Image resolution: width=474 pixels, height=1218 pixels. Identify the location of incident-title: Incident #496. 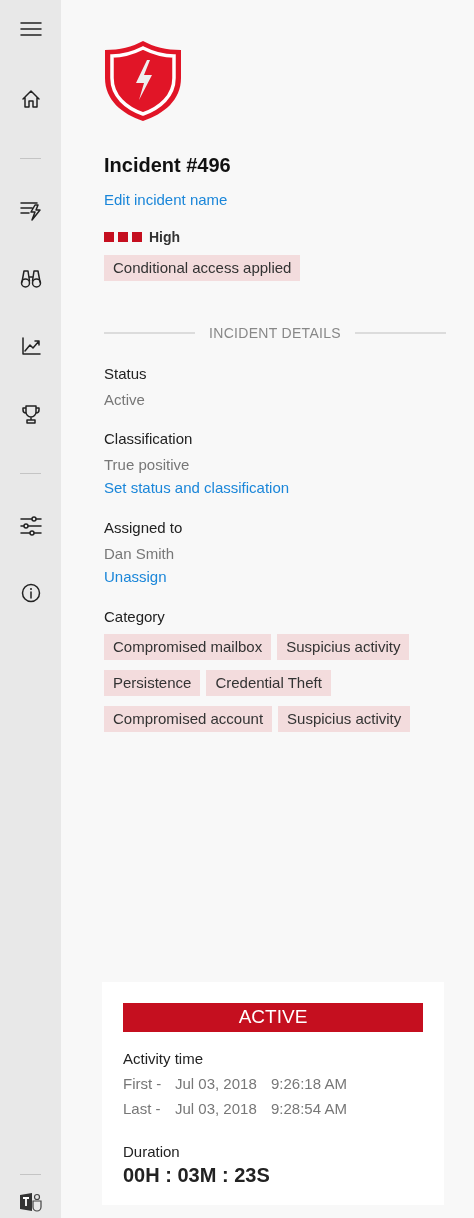
(168, 165).